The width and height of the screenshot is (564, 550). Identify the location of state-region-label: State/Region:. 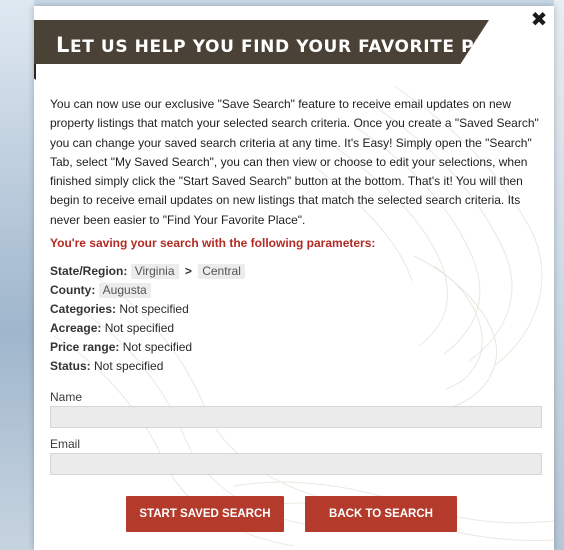
(89, 271).